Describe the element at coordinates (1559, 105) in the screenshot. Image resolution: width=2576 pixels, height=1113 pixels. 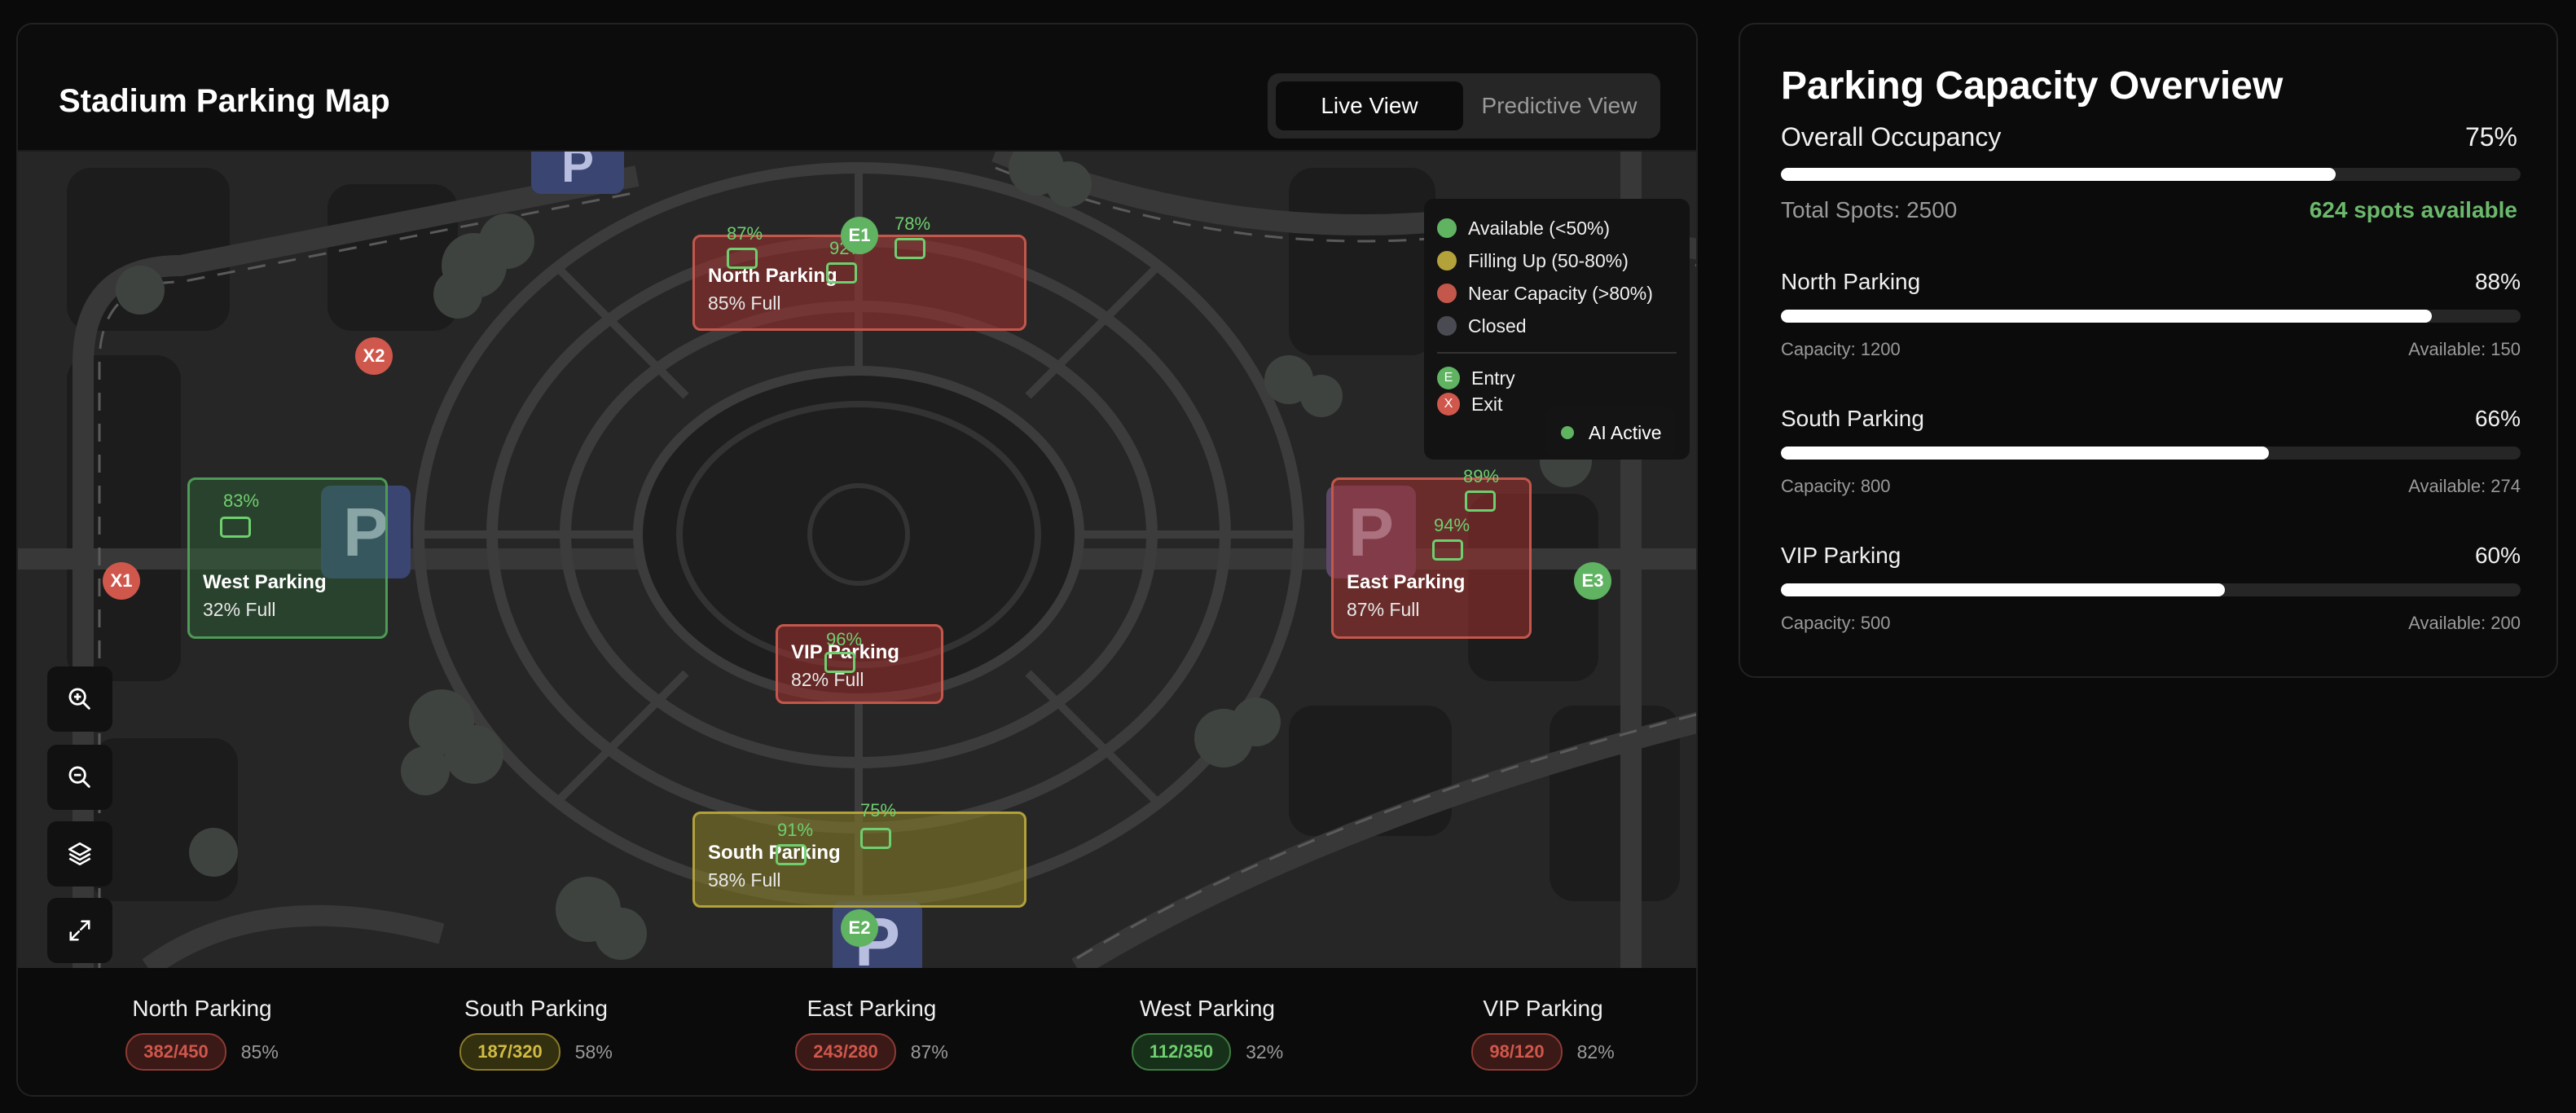
I see `predictive-view-button: Predictive View` at that location.